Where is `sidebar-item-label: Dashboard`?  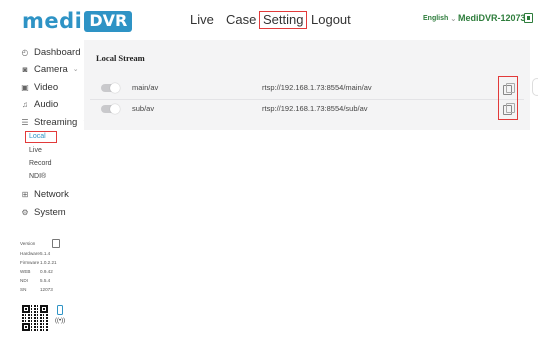 sidebar-item-label: Dashboard is located at coordinates (57, 52).